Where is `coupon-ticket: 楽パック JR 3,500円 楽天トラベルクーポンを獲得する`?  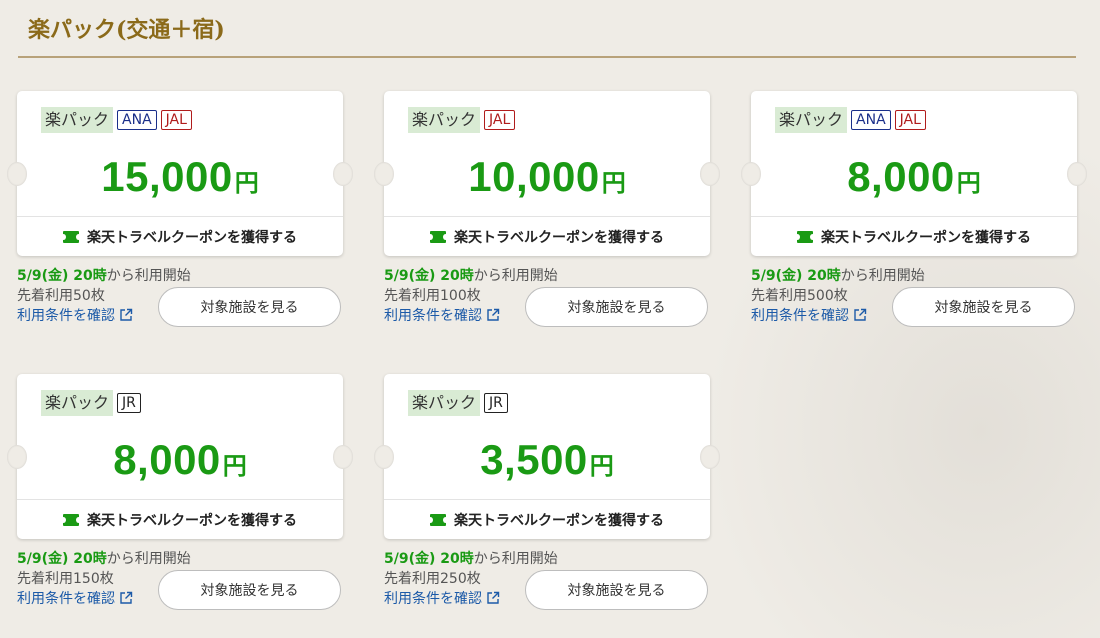
coupon-ticket: 楽パック JR 3,500円 楽天トラベルクーポンを獲得する is located at coordinates (547, 456).